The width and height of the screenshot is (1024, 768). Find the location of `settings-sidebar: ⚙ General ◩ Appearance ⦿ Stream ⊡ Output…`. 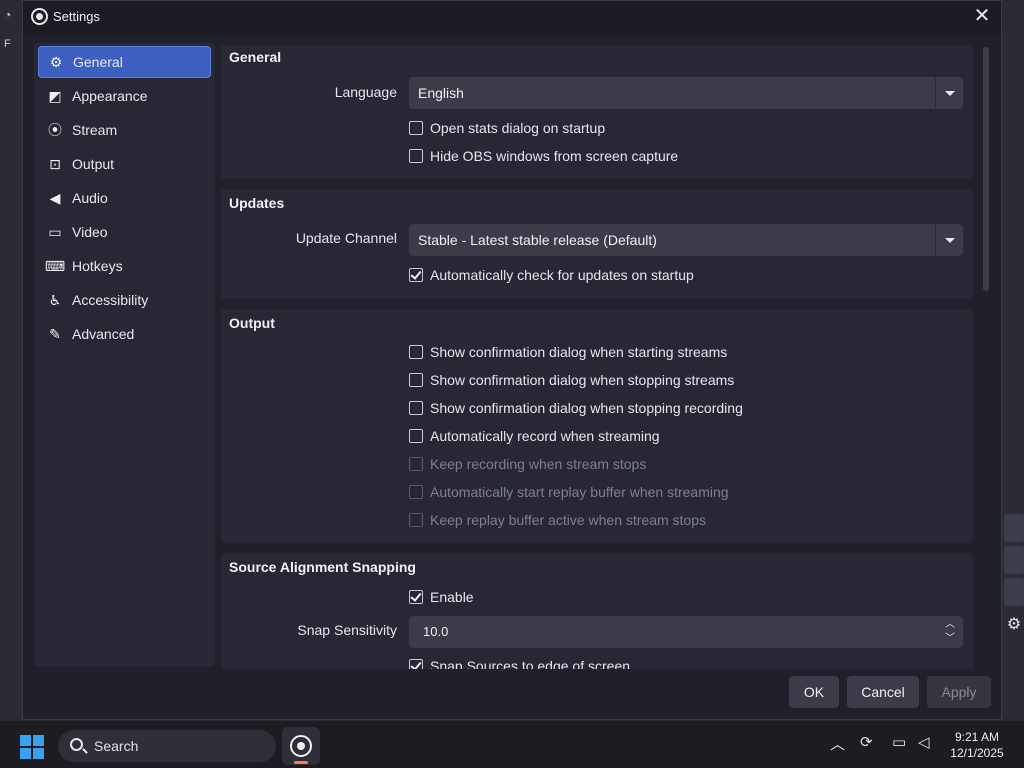

settings-sidebar: ⚙ General ◩ Appearance ⦿ Stream ⊡ Output… is located at coordinates (124, 355).